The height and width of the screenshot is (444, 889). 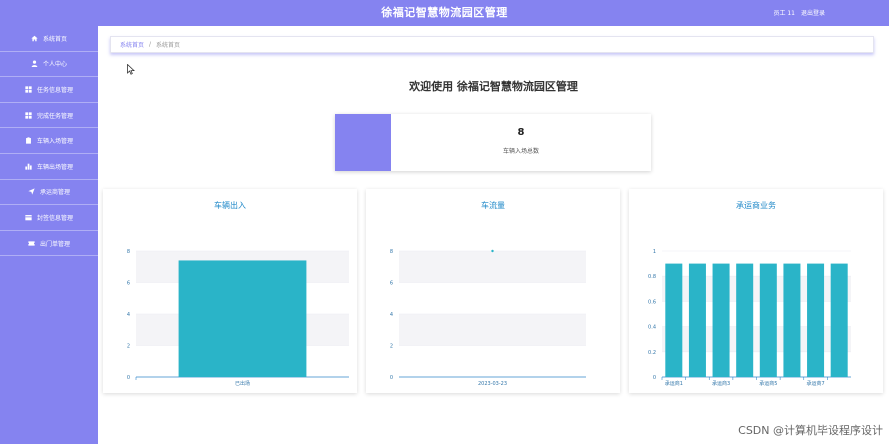 I want to click on x-tick-label: 承运商3, so click(x=721, y=383).